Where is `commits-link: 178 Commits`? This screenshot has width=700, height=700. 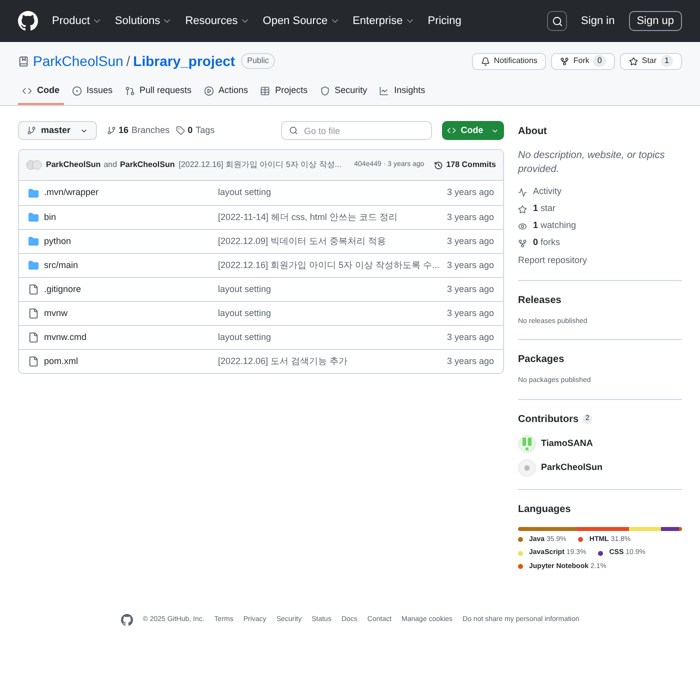
commits-link: 178 Commits is located at coordinates (465, 165).